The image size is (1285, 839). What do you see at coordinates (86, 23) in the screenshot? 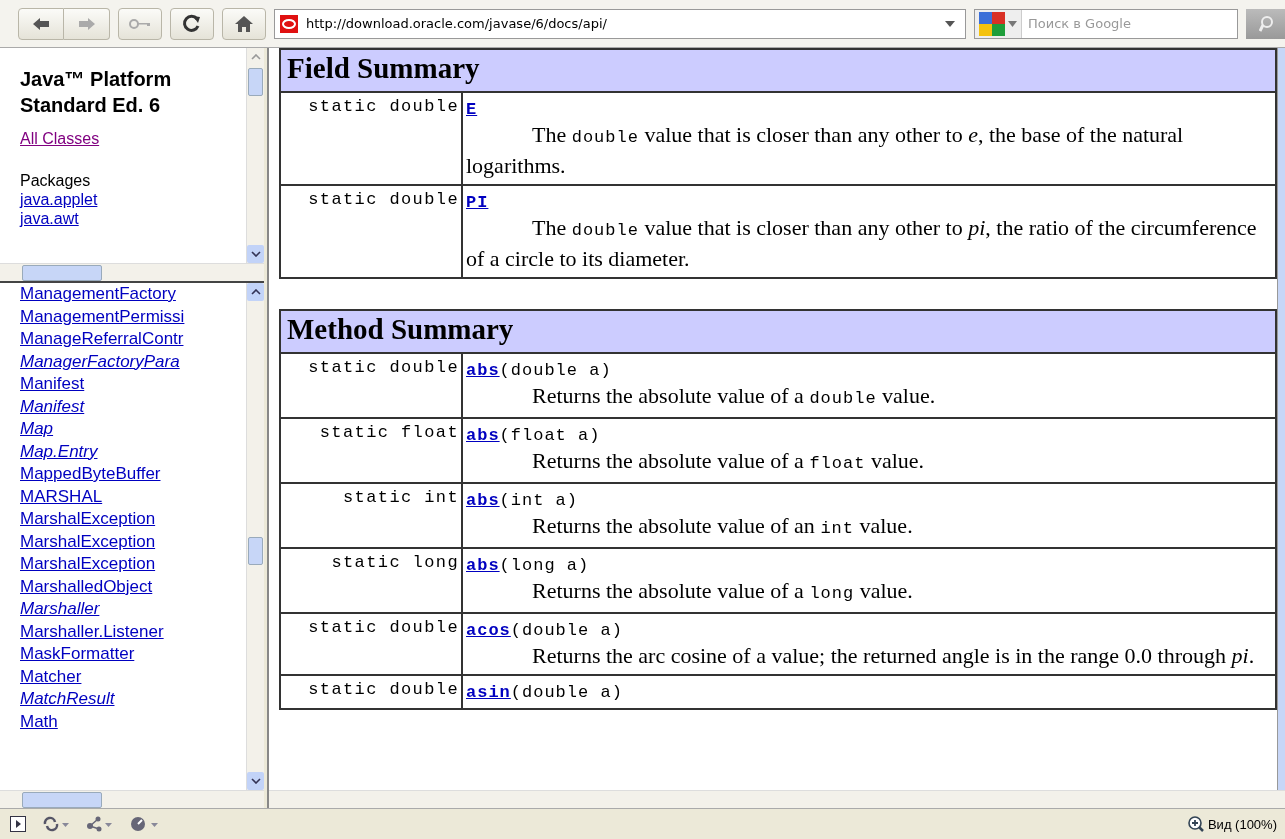
I see `forward-arrow-icon` at bounding box center [86, 23].